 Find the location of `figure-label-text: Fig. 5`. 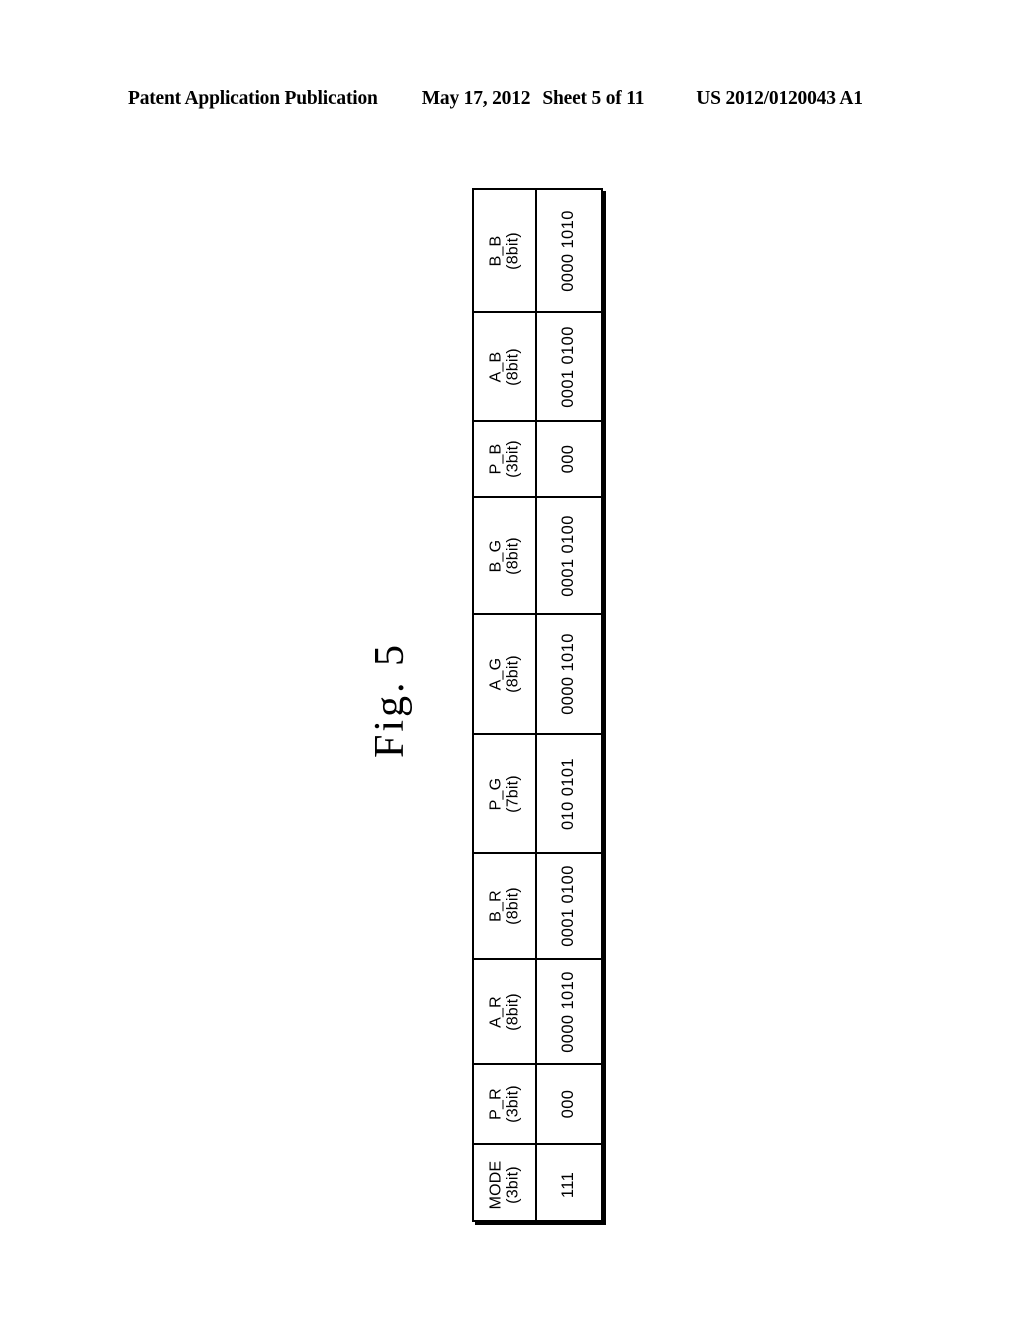

figure-label-text: Fig. 5 is located at coordinates (390, 700).